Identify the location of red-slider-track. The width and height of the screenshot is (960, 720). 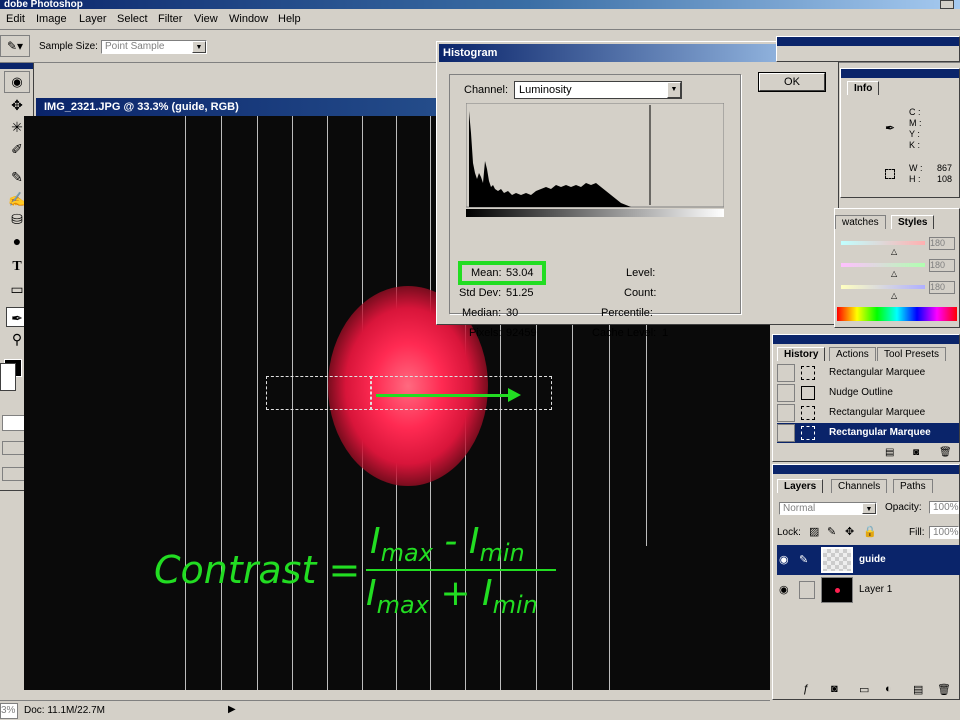
(883, 243).